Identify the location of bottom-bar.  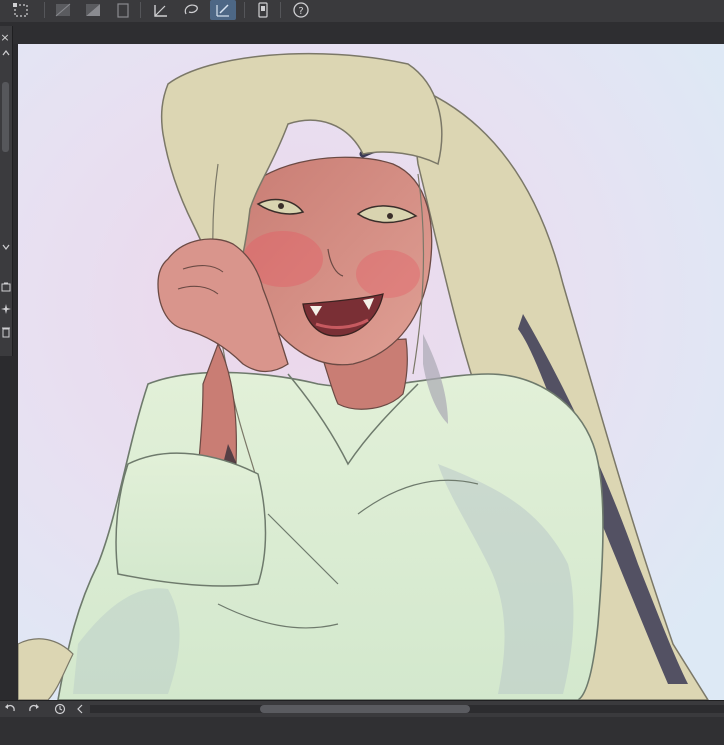
(362, 722).